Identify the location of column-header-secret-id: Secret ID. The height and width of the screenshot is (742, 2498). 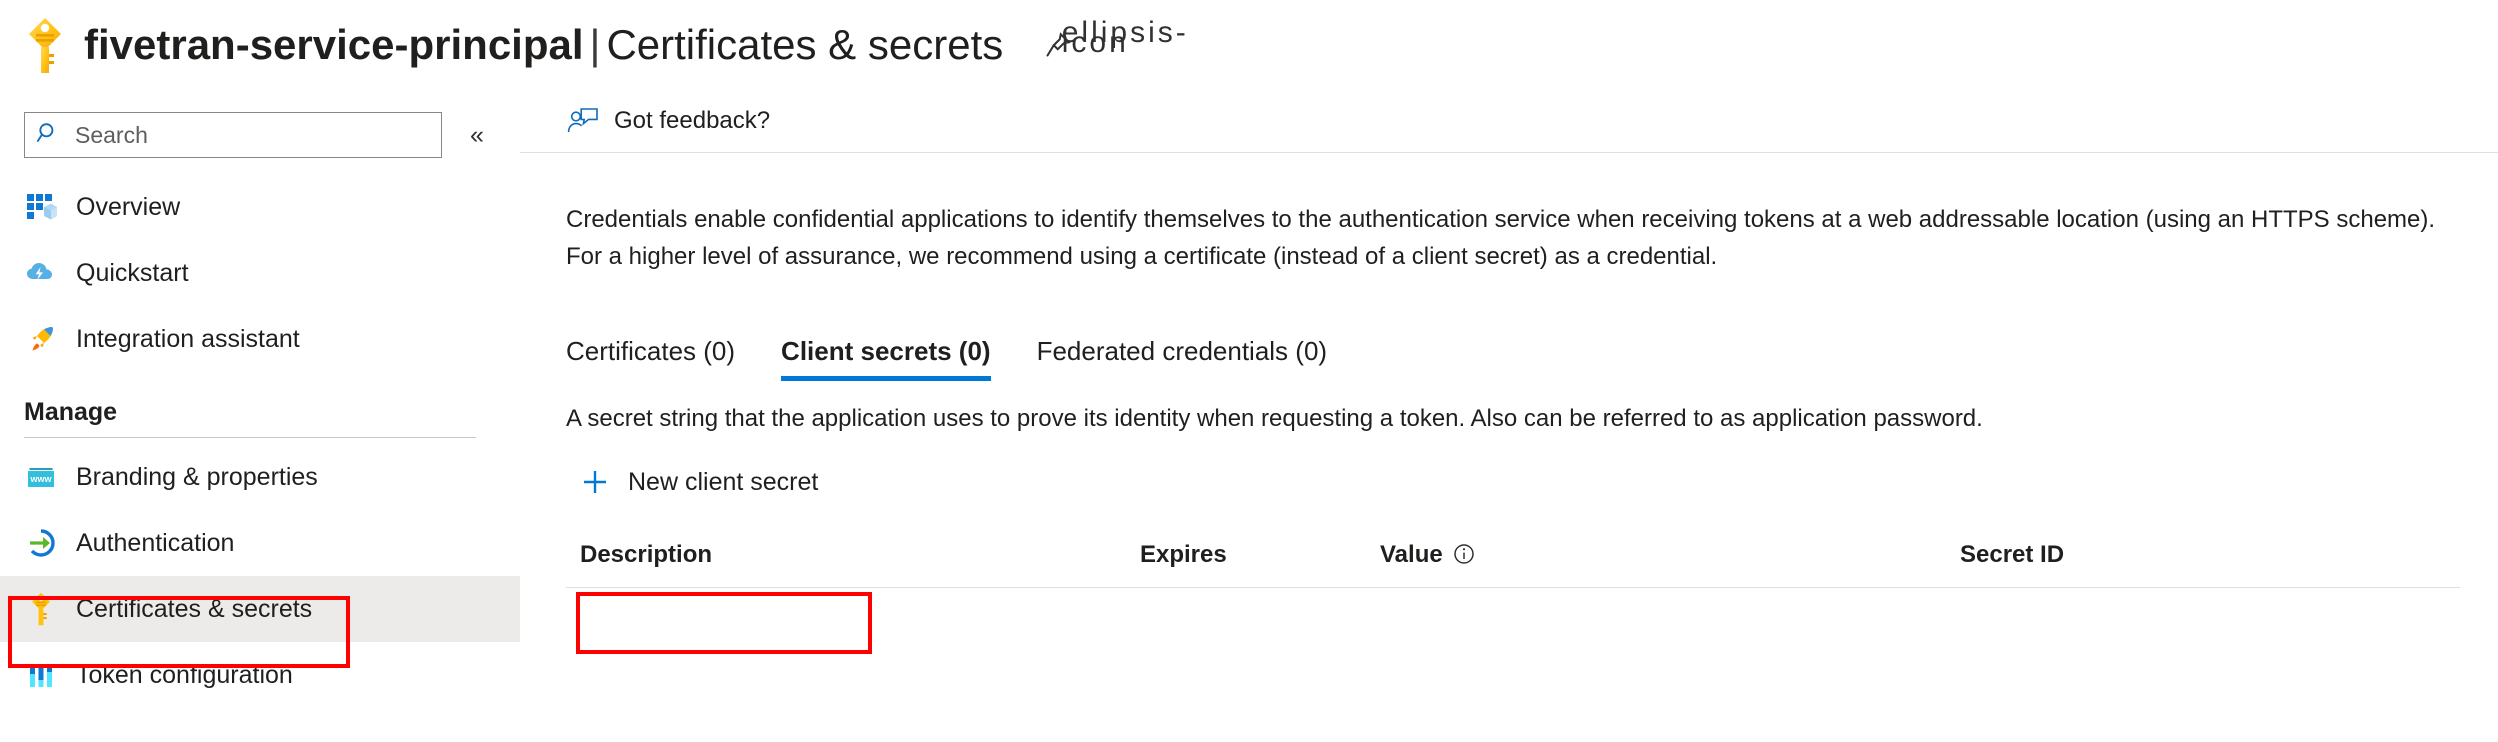
(2210, 561).